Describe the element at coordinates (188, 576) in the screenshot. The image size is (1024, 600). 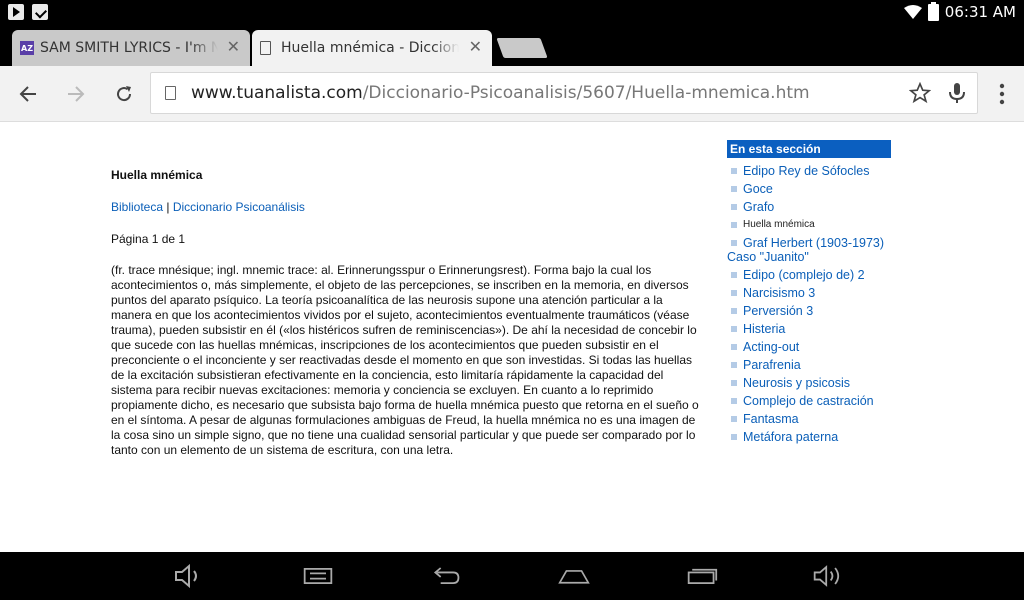
I see `volume-down-icon` at that location.